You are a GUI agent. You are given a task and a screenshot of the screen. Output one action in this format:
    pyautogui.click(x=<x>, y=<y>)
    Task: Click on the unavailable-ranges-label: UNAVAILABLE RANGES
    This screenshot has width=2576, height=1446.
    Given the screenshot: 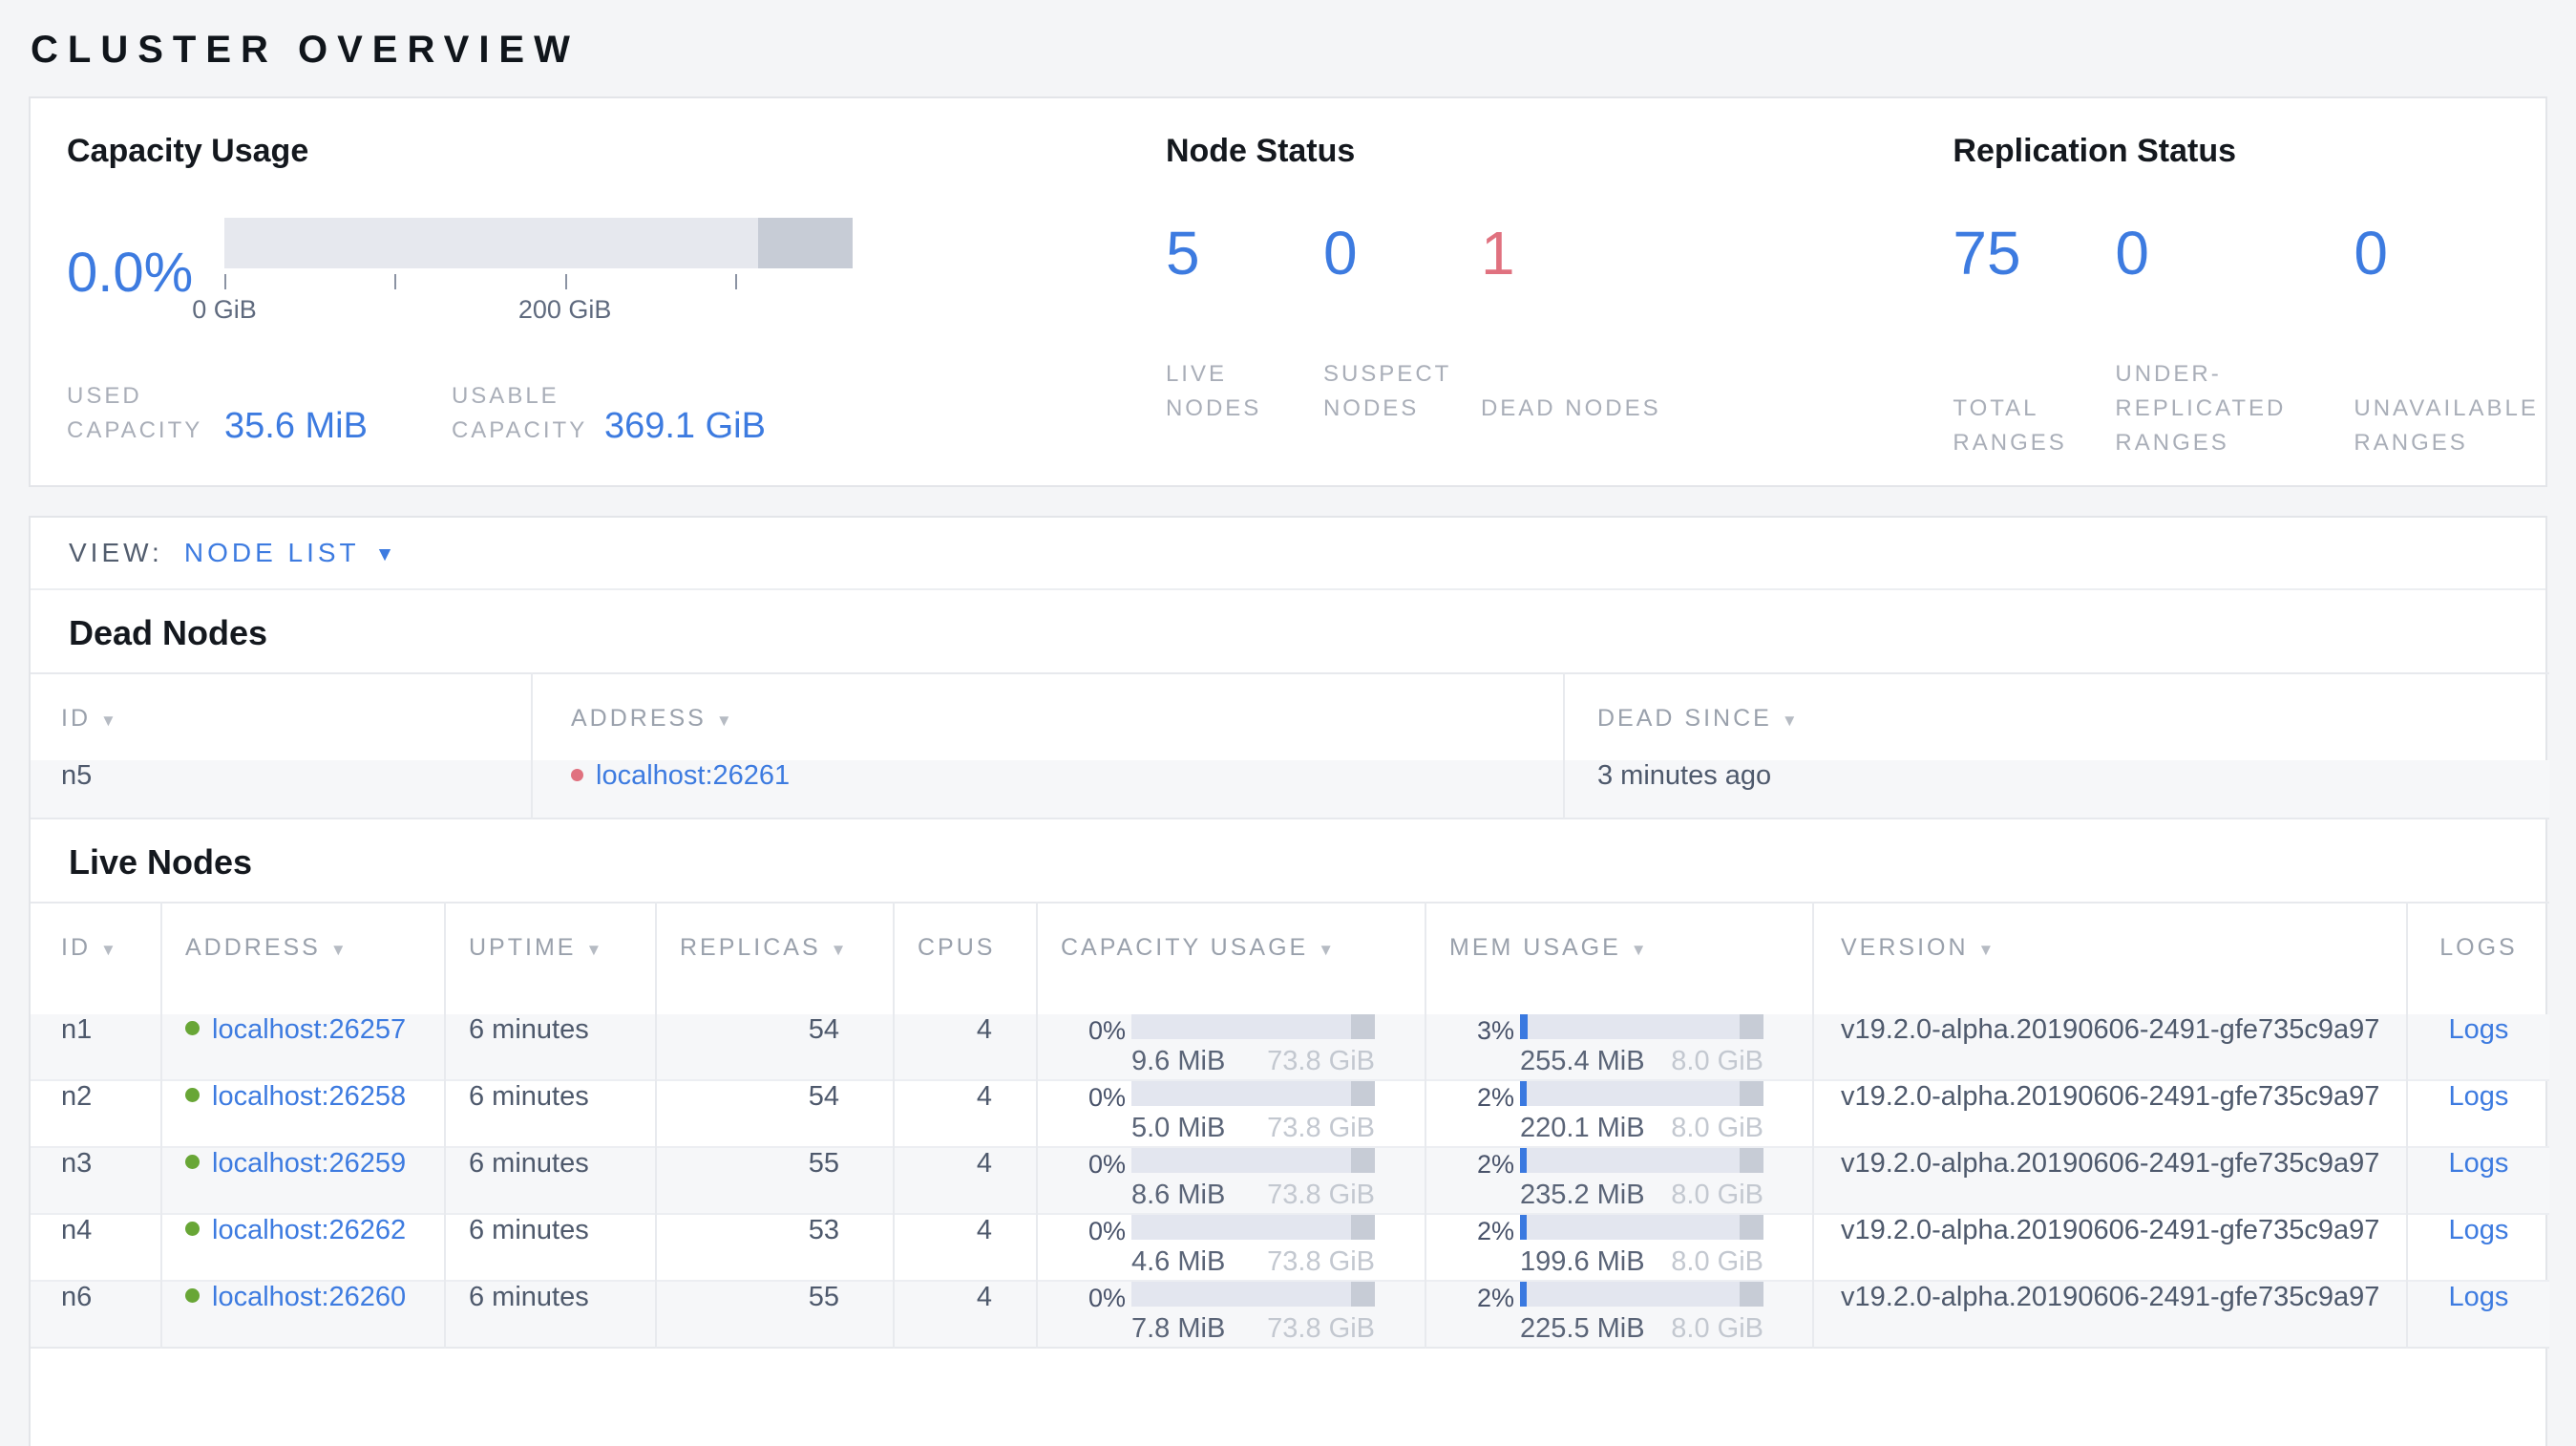 What is the action you would take?
    pyautogui.click(x=2446, y=426)
    